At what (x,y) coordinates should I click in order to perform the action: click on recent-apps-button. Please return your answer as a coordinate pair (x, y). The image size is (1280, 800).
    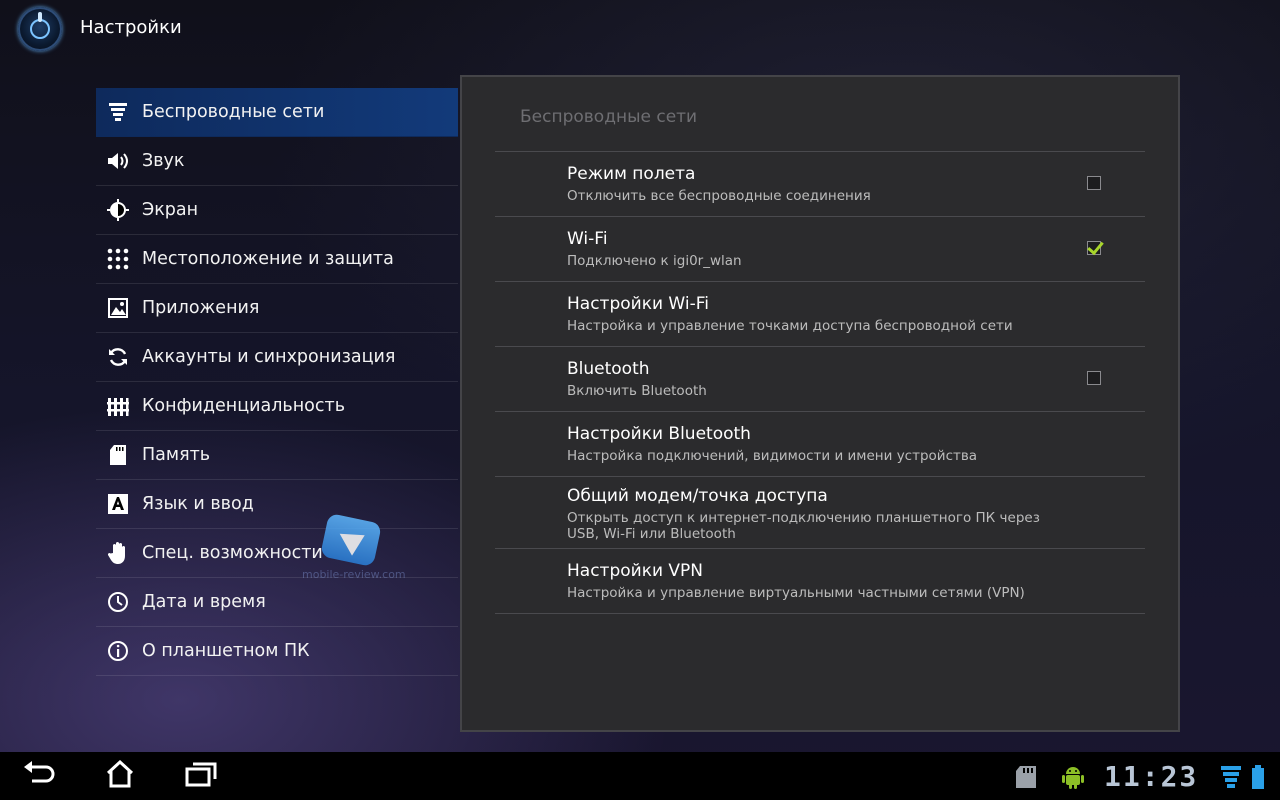
    Looking at the image, I should click on (201, 776).